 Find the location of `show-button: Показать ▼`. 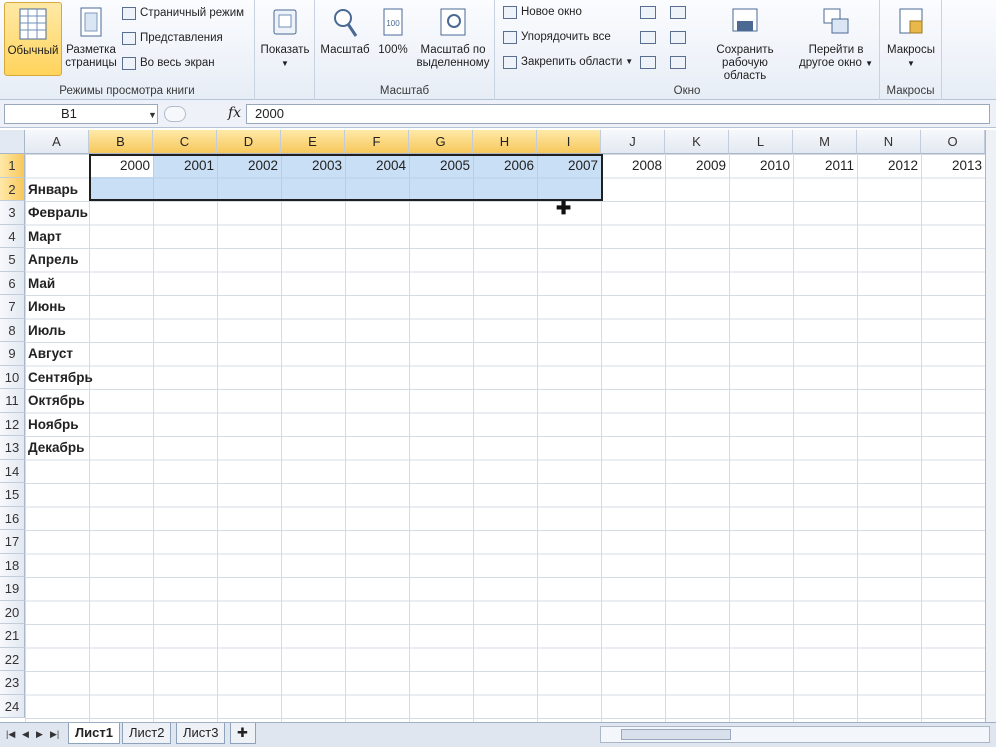

show-button: Показать ▼ is located at coordinates (285, 41).